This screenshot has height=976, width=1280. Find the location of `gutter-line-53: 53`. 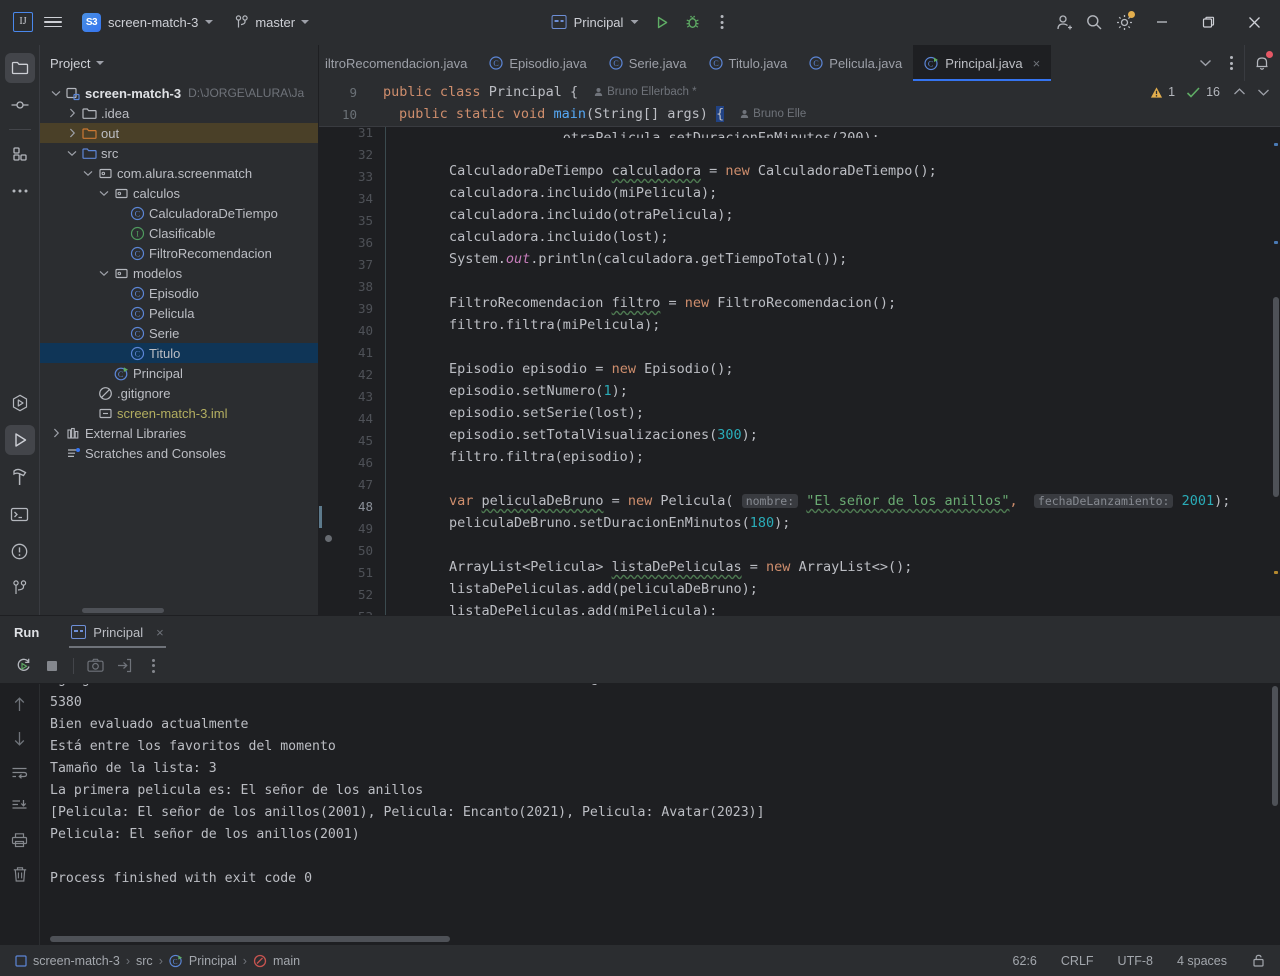

gutter-line-53: 53 is located at coordinates (352, 610).